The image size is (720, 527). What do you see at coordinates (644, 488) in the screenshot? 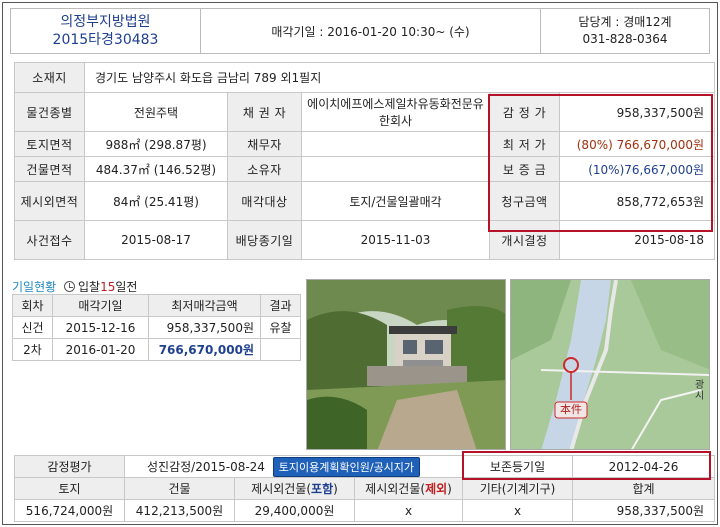
I see `header-total: 합계` at bounding box center [644, 488].